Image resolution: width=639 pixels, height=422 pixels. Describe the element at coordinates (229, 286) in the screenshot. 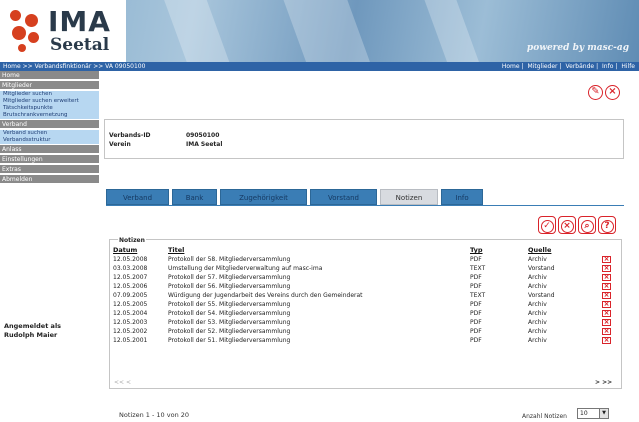

I see `row-titel: Protokoll der 56. Mitgliederversammlung` at that location.